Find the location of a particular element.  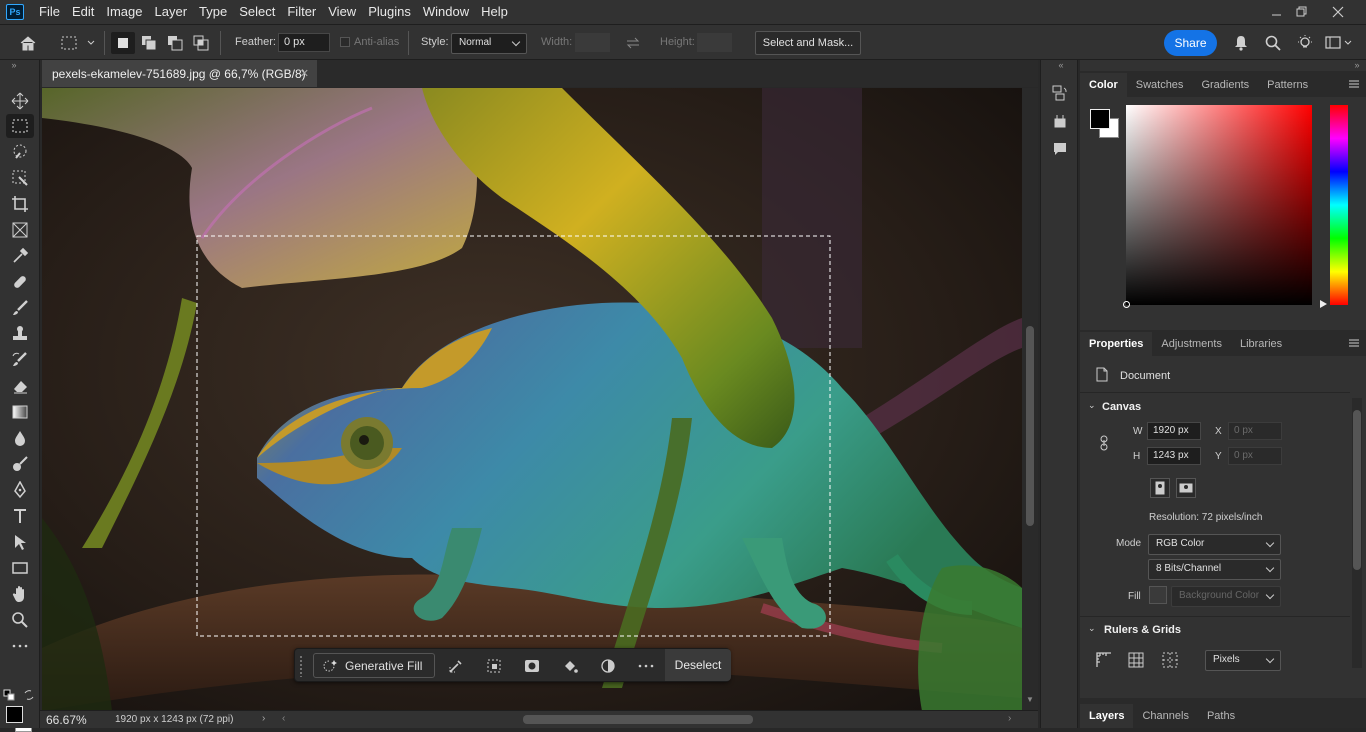

tab-adjustments: Adjustments is located at coordinates (1191, 344).